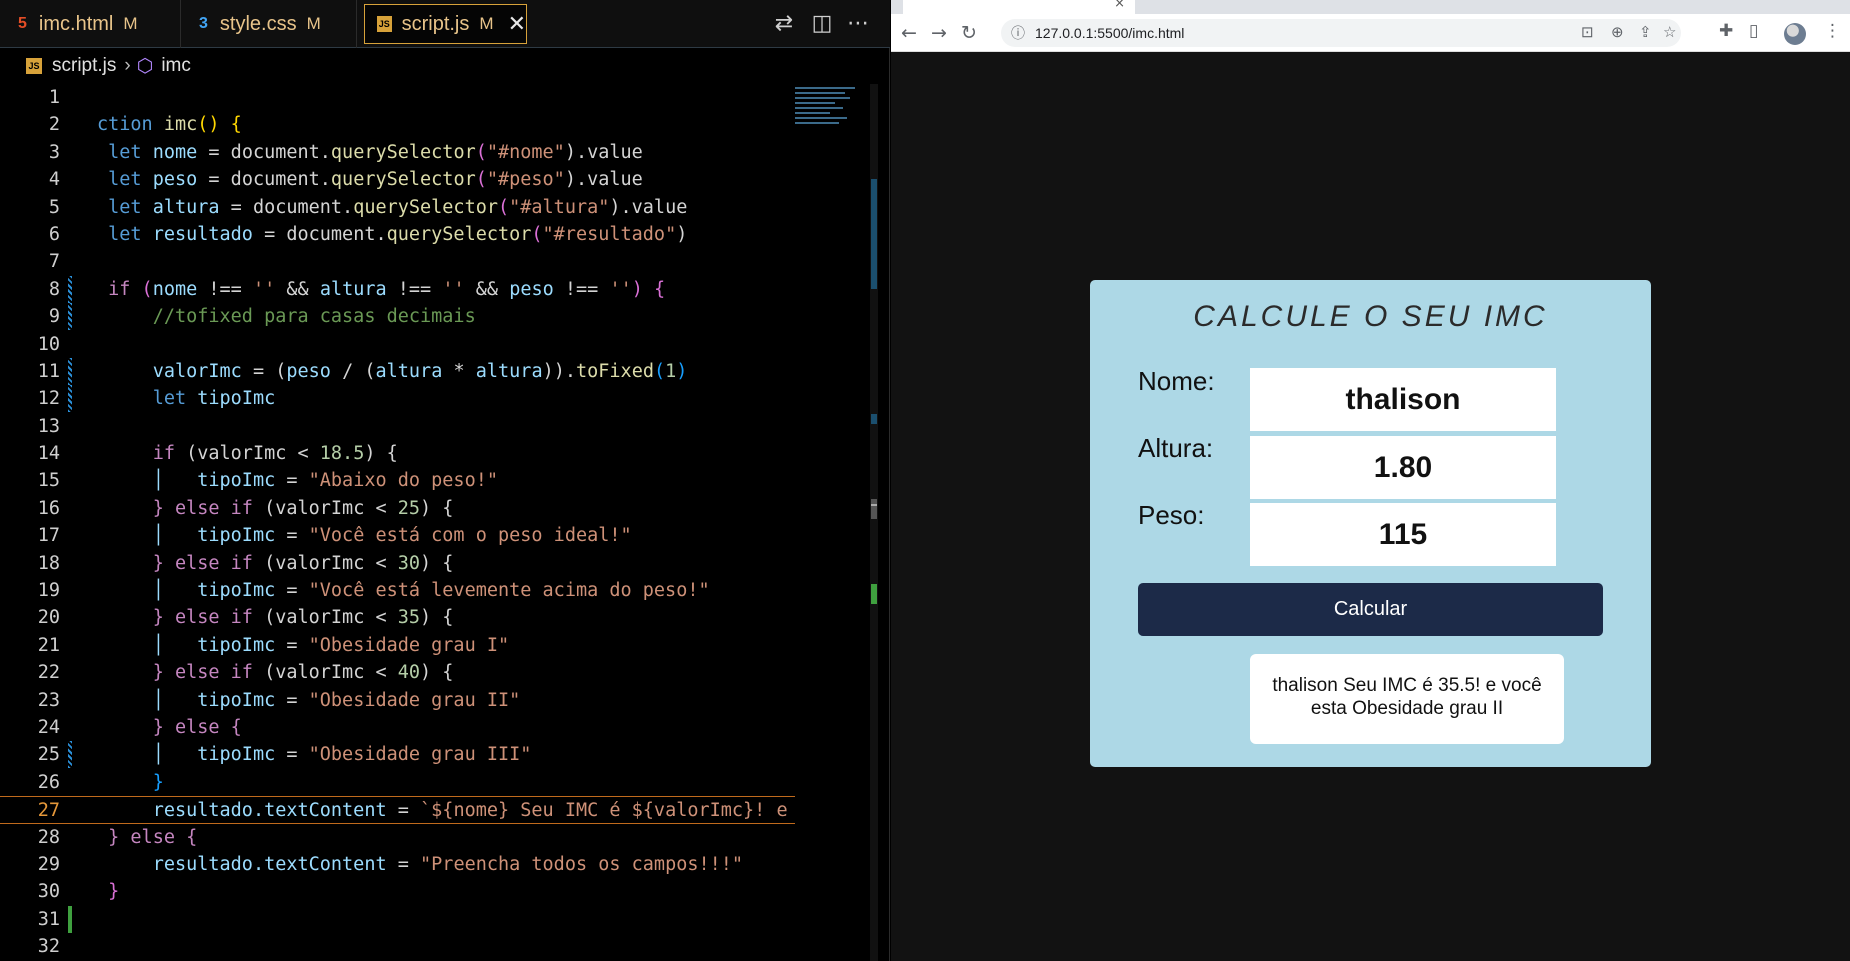  What do you see at coordinates (48, 892) in the screenshot?
I see `line-number: 30` at bounding box center [48, 892].